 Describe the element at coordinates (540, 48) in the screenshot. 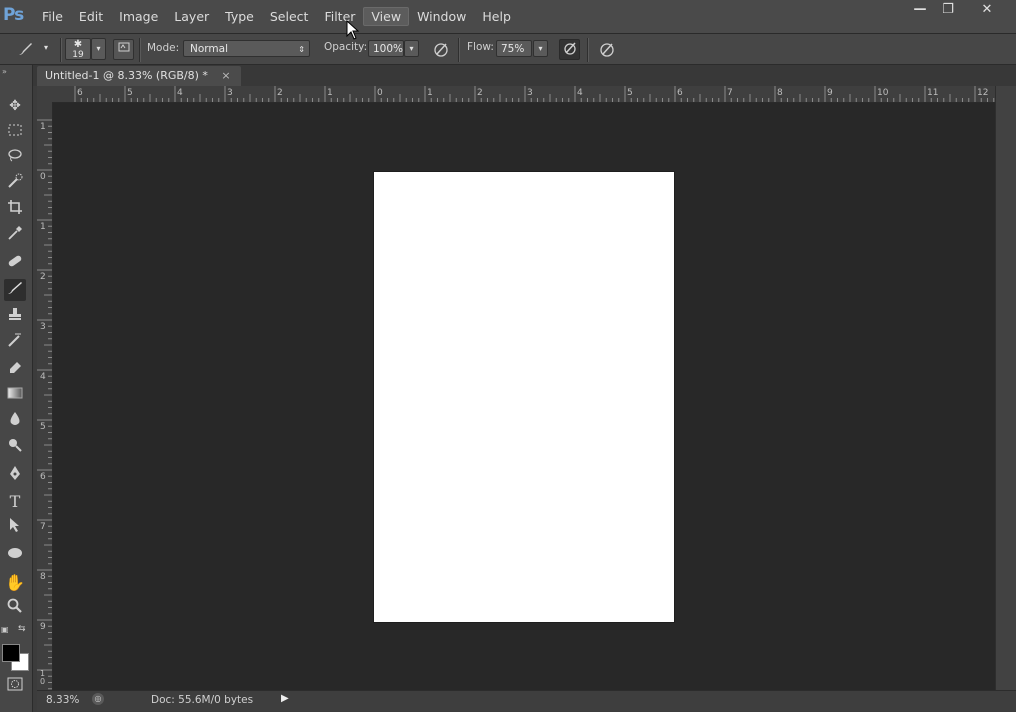

I see `flow-dropdown: ▾` at that location.